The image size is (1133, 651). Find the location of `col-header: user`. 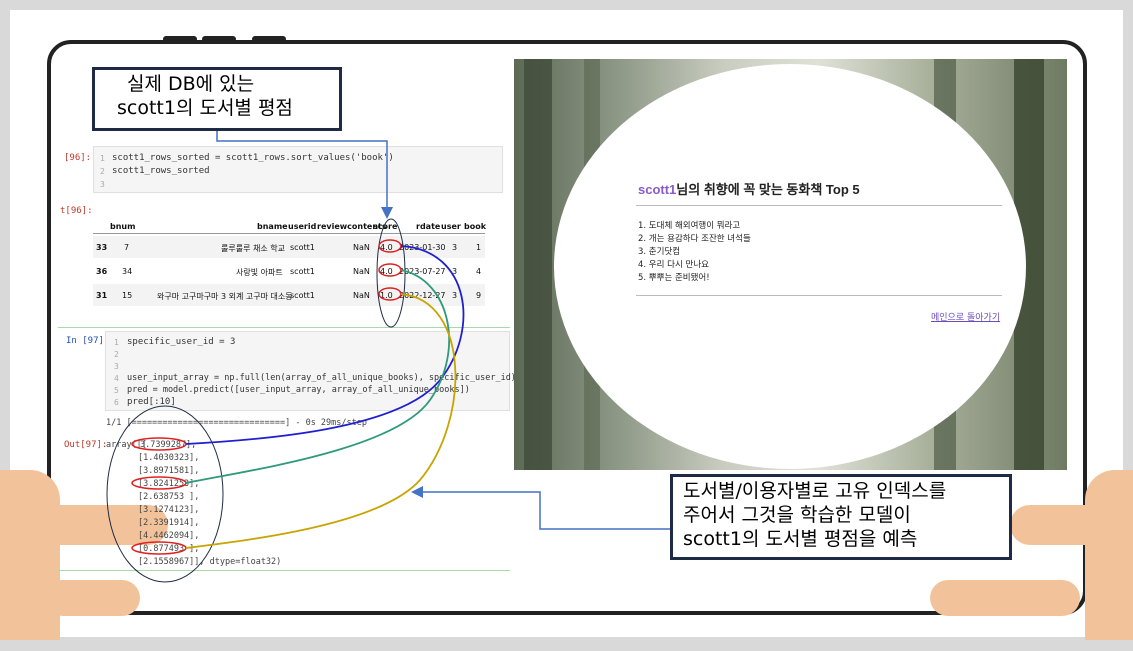

col-header: user is located at coordinates (451, 226).